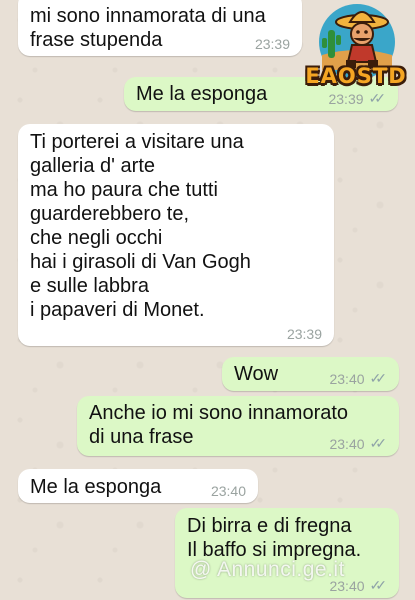  Describe the element at coordinates (267, 569) in the screenshot. I see `watermark: @ Annunci.ge.it` at that location.